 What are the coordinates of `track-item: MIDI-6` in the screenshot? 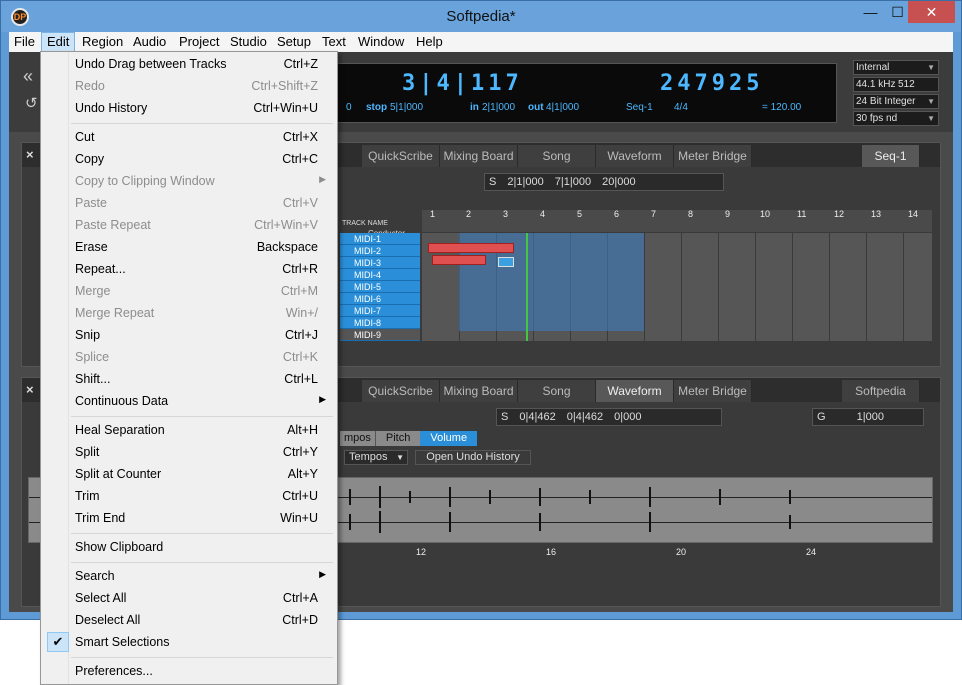 It's located at (380, 299).